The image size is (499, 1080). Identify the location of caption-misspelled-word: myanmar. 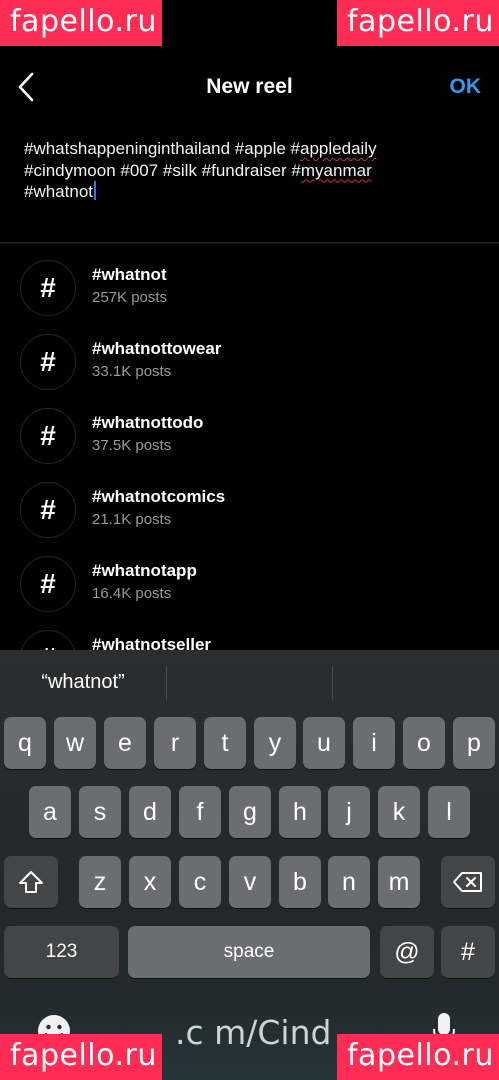
(336, 170).